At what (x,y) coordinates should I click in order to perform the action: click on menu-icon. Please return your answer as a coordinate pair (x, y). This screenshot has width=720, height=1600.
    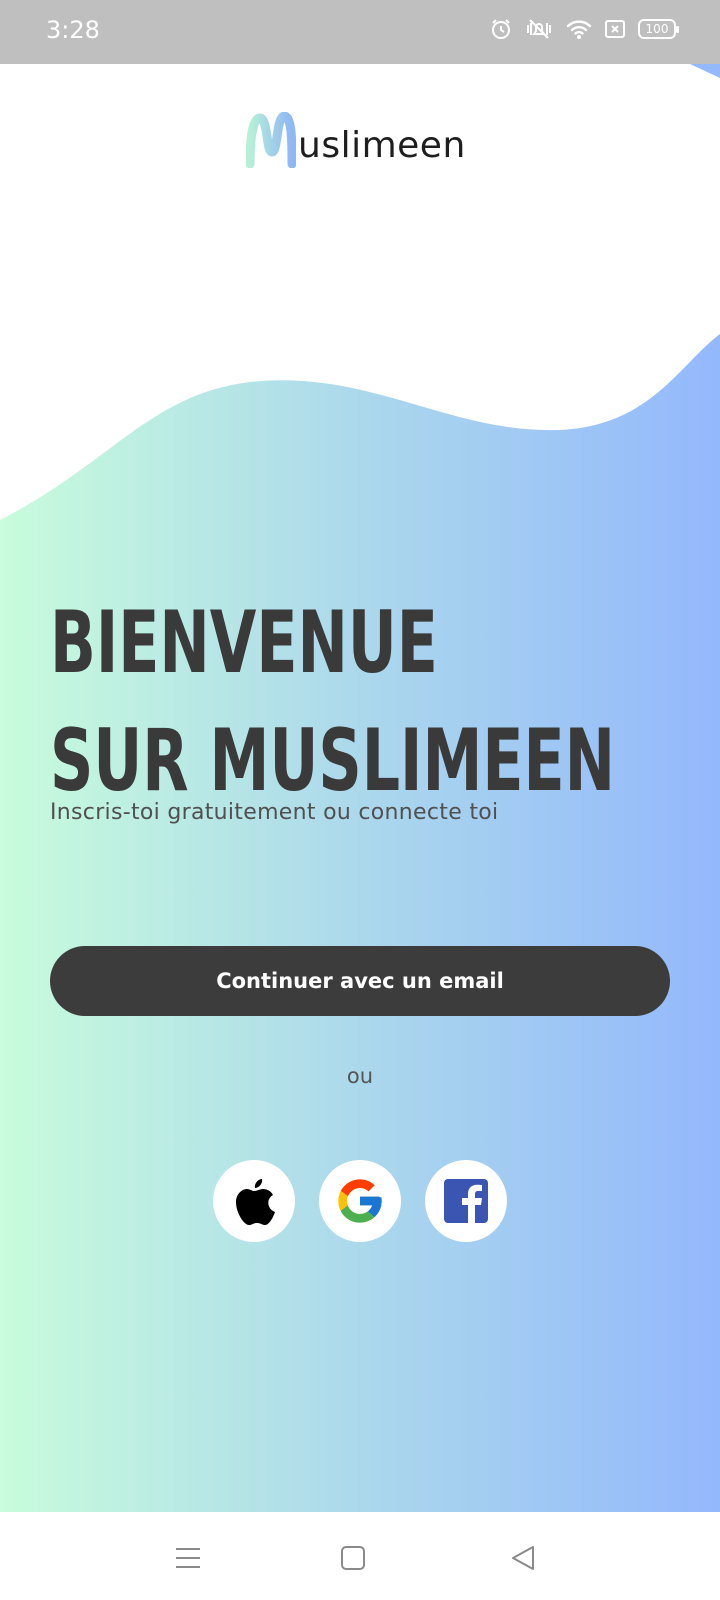
    Looking at the image, I should click on (188, 1558).